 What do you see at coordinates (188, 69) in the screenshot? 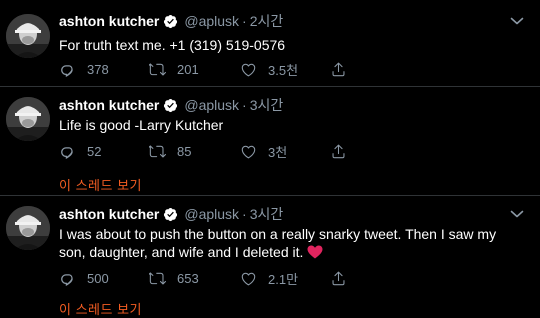
I see `retweet-count: 201` at bounding box center [188, 69].